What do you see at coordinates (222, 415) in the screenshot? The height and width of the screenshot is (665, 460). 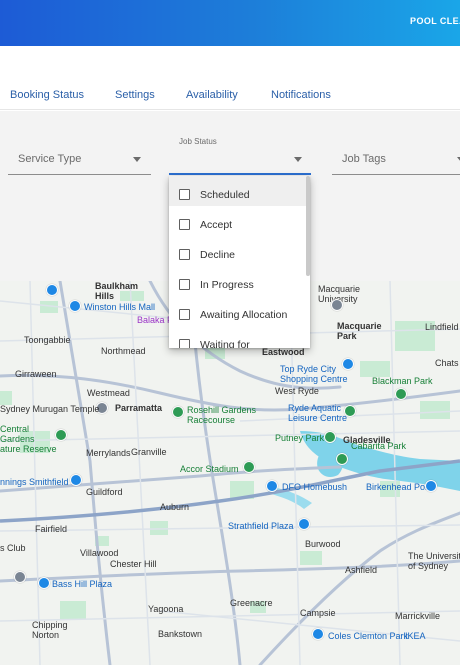 I see `map-label-rosehill: Rosehill Gardens Racecourse` at bounding box center [222, 415].